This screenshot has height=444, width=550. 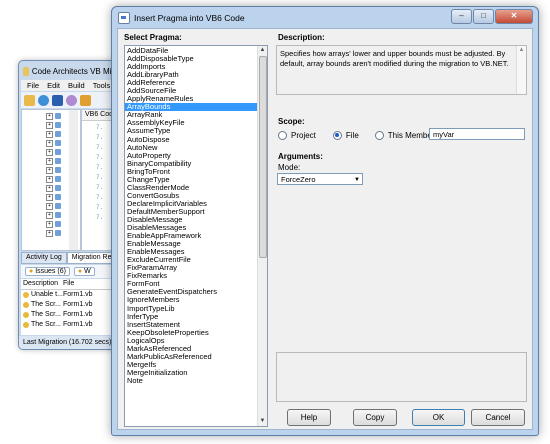 I want to click on pragma-item: AddDisposableType, so click(x=191, y=59).